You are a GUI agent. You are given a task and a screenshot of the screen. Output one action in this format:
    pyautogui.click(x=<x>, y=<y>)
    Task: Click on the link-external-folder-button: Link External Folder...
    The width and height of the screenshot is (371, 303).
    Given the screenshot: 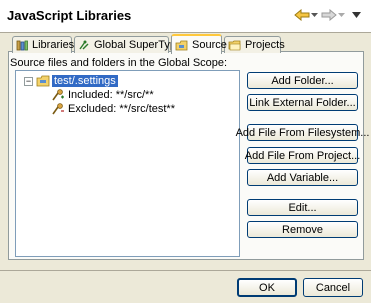 What is the action you would take?
    pyautogui.click(x=302, y=102)
    